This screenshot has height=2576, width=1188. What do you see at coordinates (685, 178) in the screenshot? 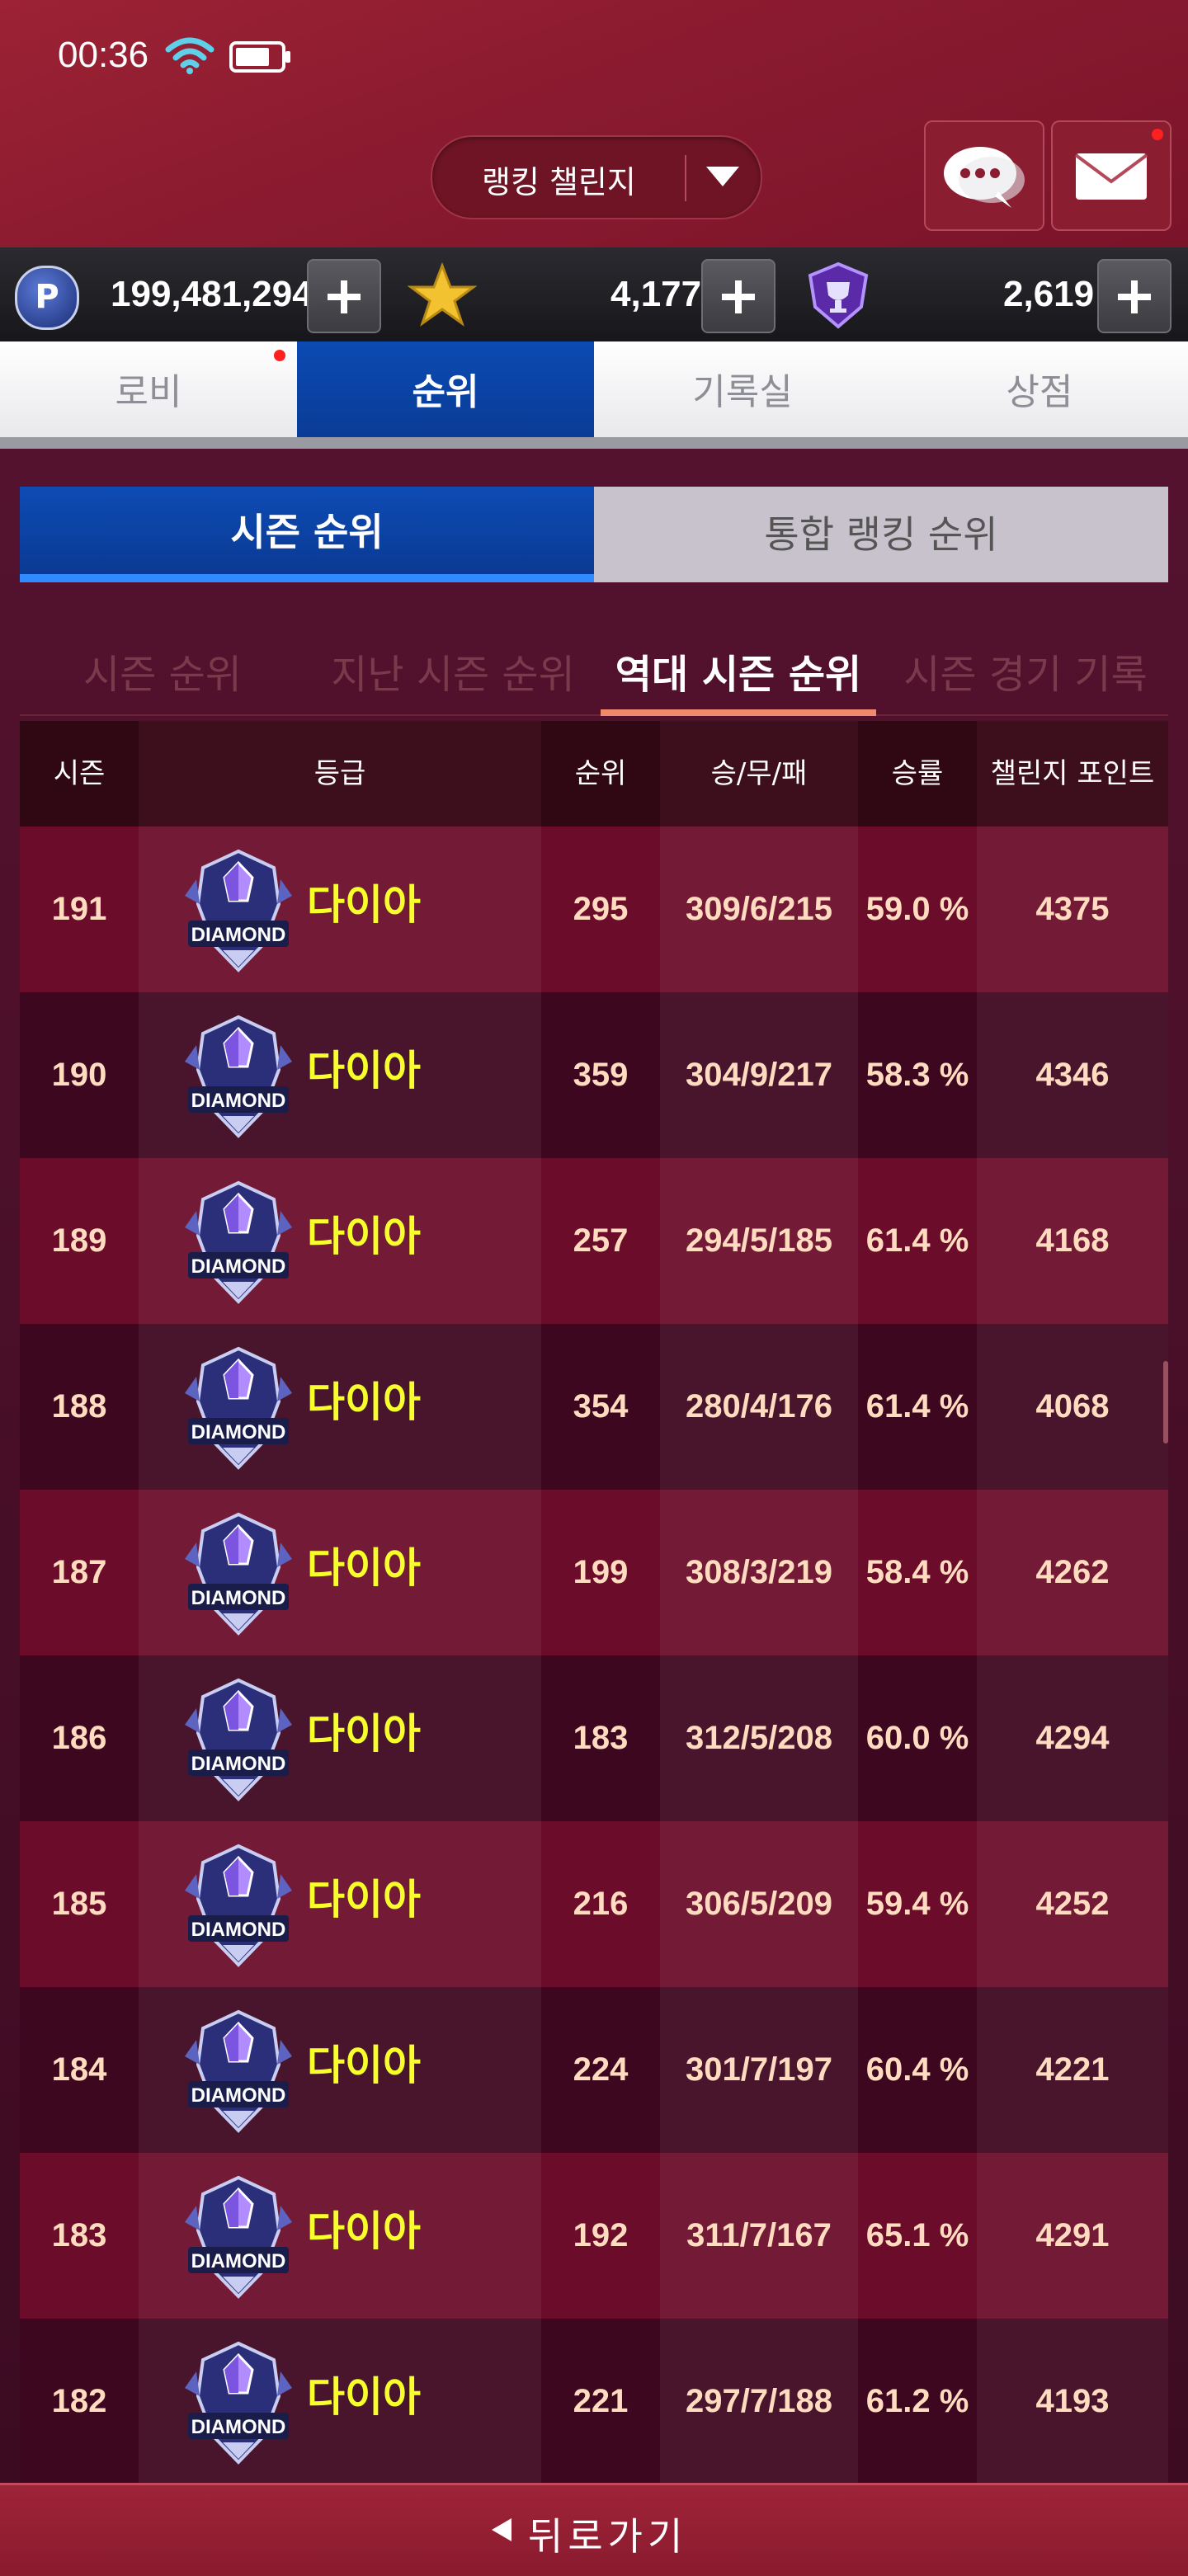
I see `mode-divider` at bounding box center [685, 178].